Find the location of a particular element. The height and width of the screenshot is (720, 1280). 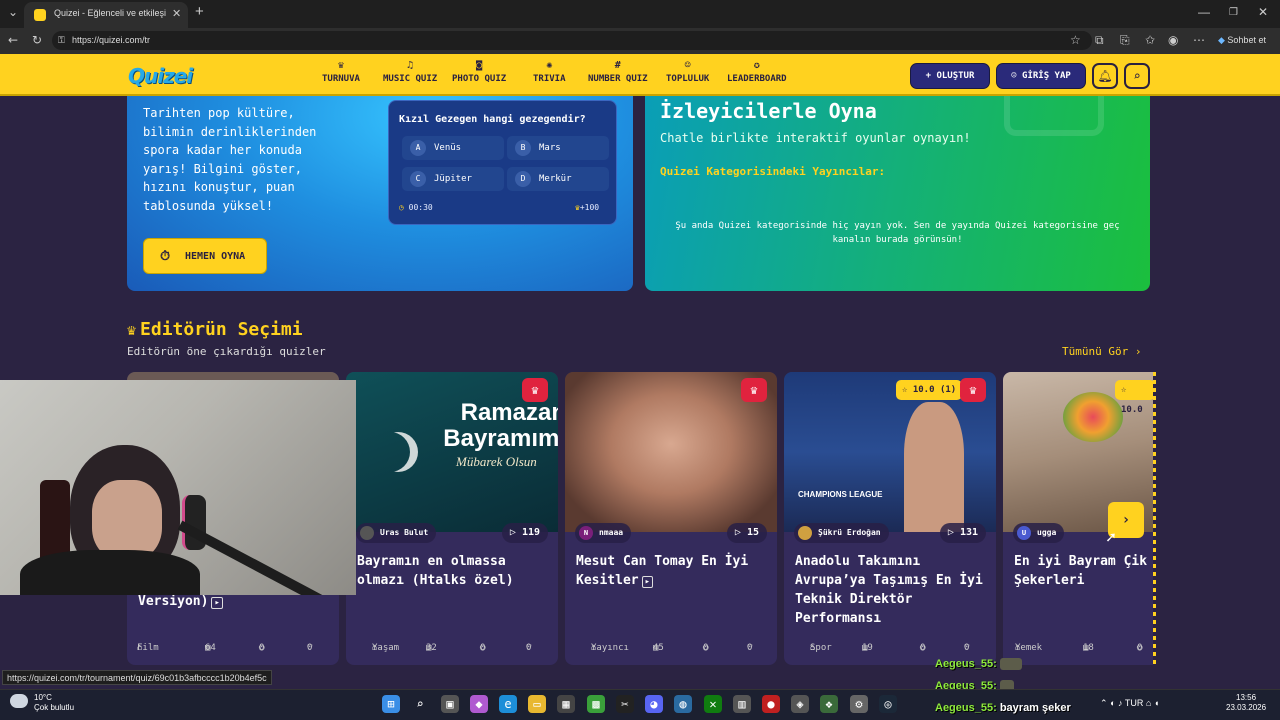

url-field is located at coordinates (572, 40).